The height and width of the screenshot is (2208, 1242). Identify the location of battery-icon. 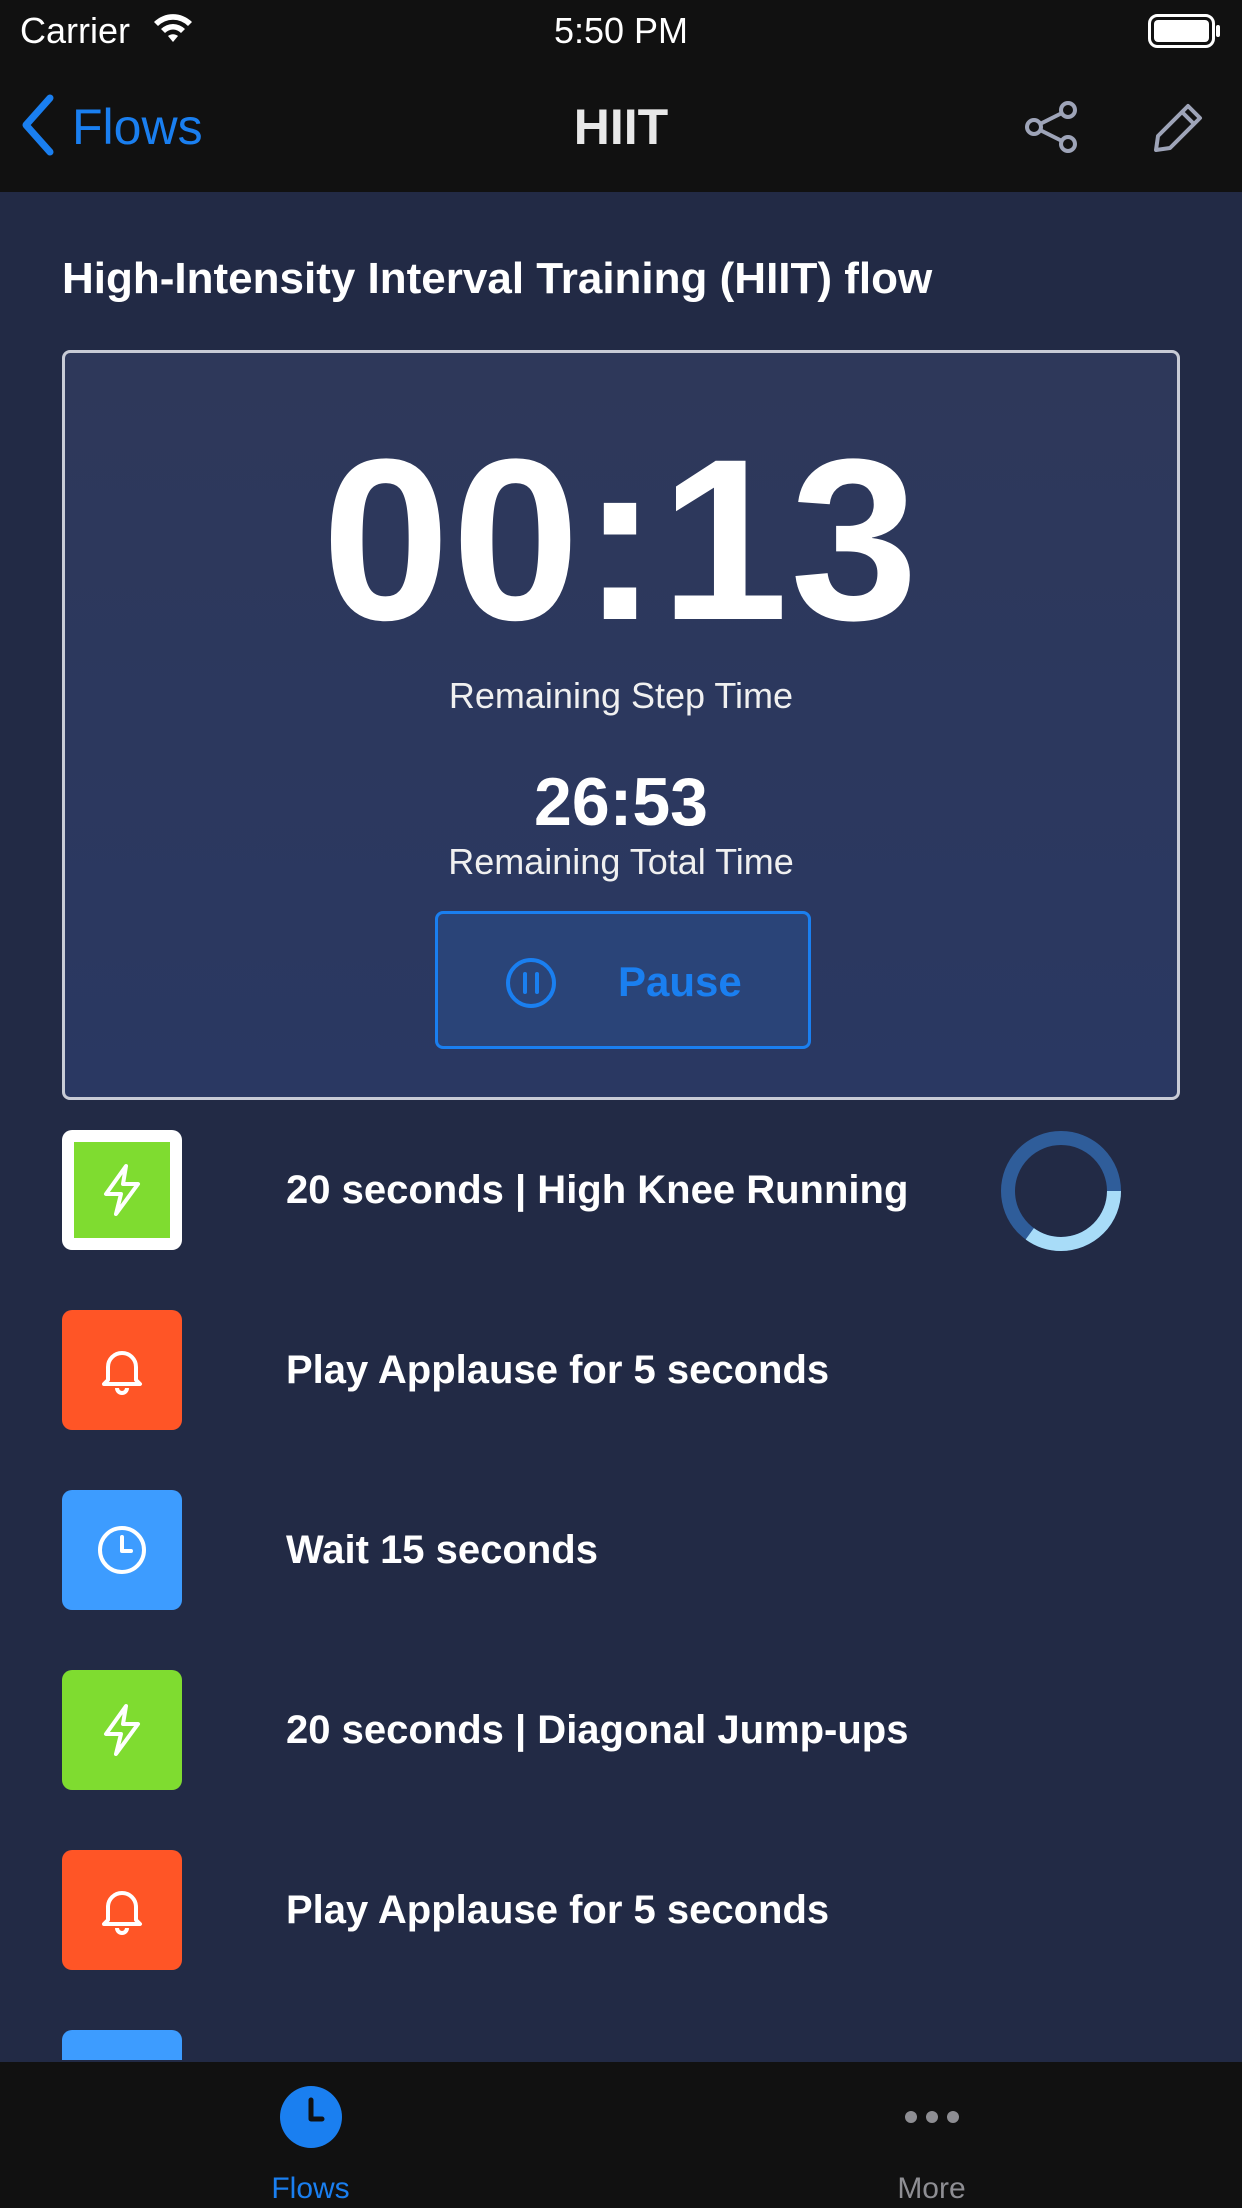
(1185, 33).